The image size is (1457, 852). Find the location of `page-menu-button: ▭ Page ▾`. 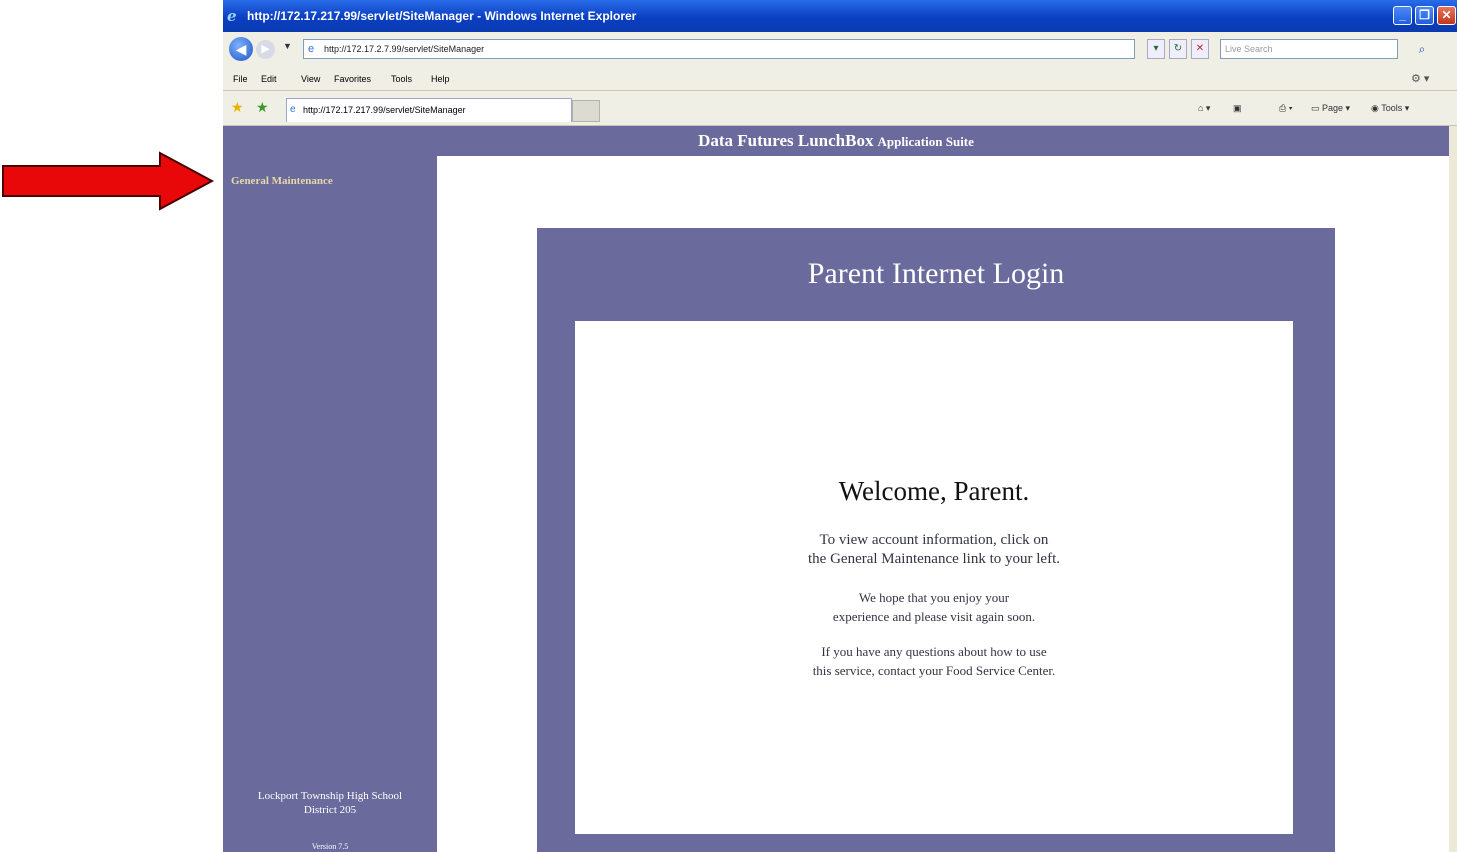

page-menu-button: ▭ Page ▾ is located at coordinates (1330, 108).